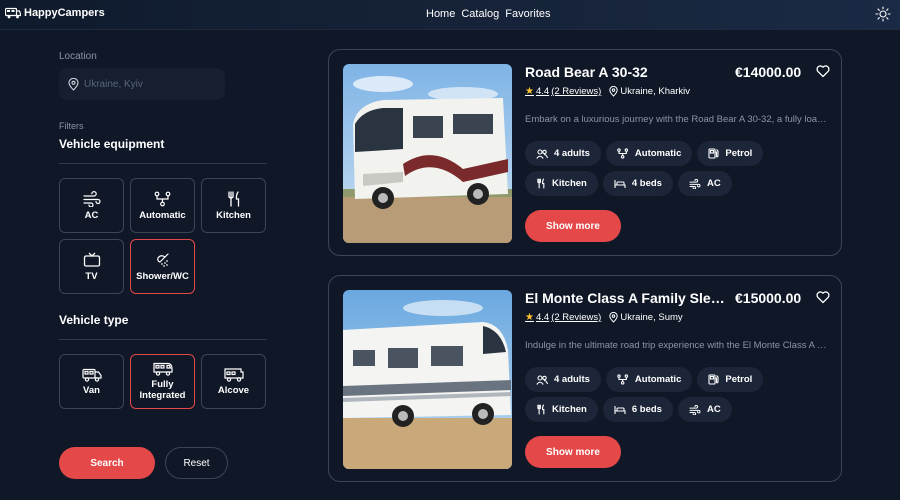 The width and height of the screenshot is (900, 500). What do you see at coordinates (78, 56) in the screenshot?
I see `location-label: Location` at bounding box center [78, 56].